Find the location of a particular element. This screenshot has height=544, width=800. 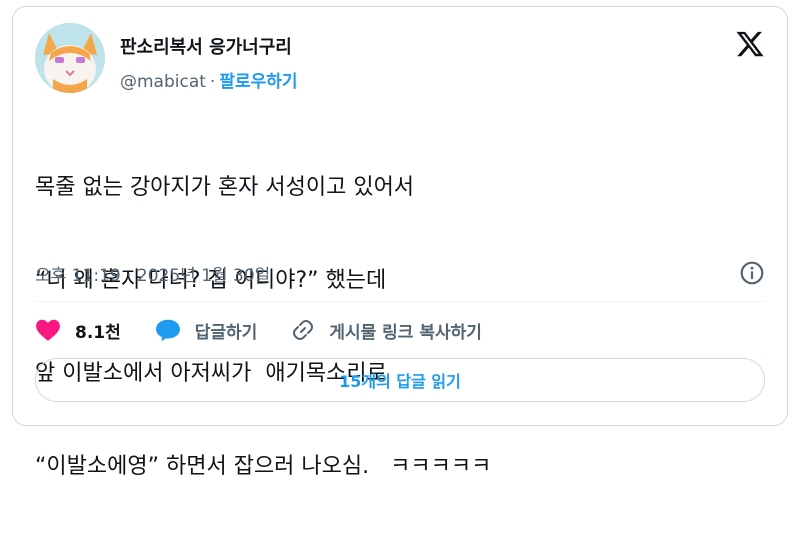

tweet-line: “이발소에영” 하면서 잡으러 나오심. ㅋㅋㅋㅋㅋ is located at coordinates (263, 466).